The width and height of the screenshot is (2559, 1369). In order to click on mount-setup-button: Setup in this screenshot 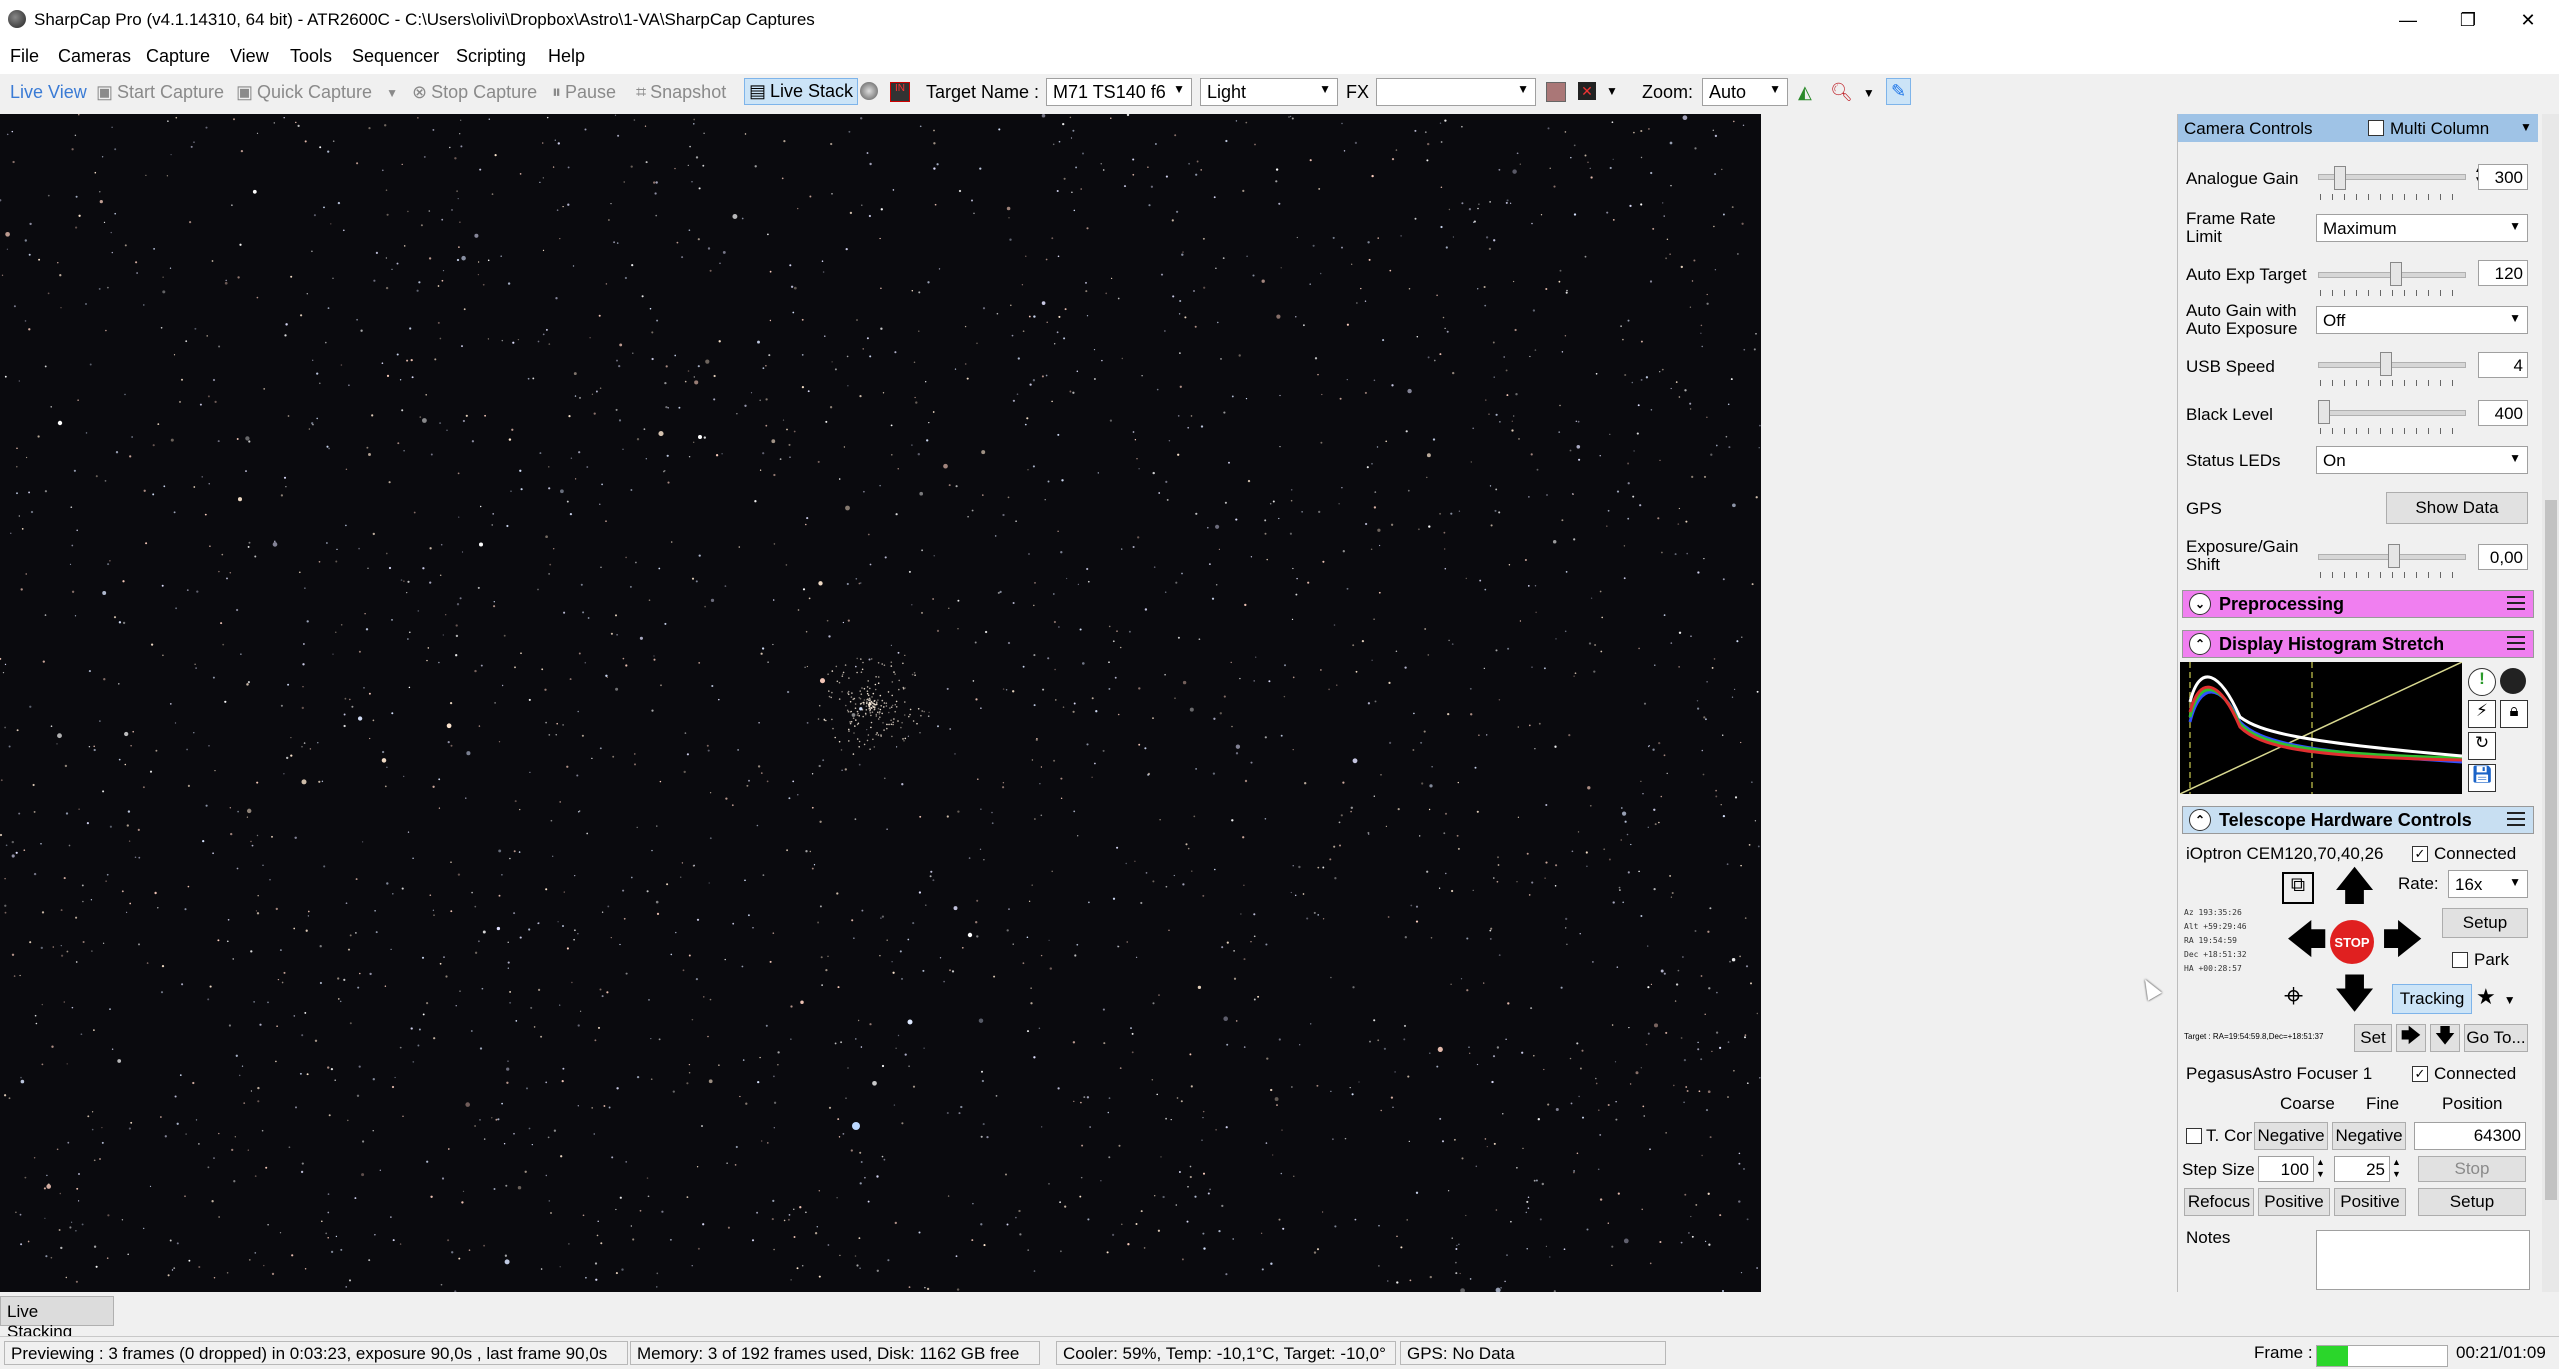, I will do `click(2485, 923)`.